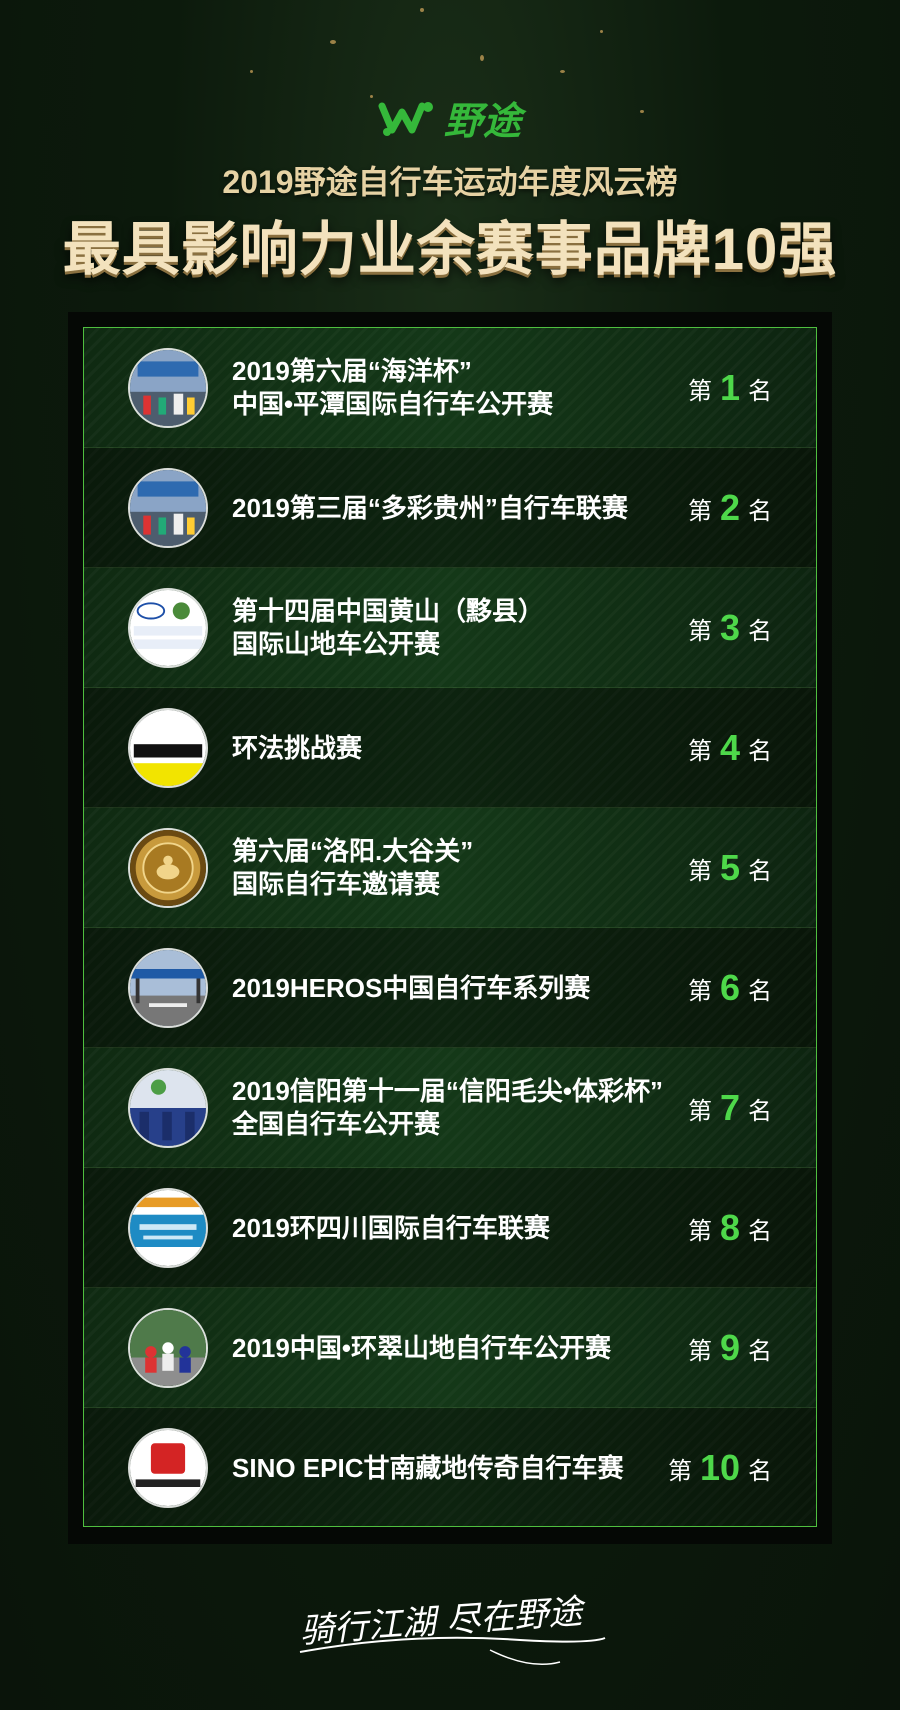 This screenshot has height=1710, width=900. I want to click on rank-number: 10, so click(719, 1467).